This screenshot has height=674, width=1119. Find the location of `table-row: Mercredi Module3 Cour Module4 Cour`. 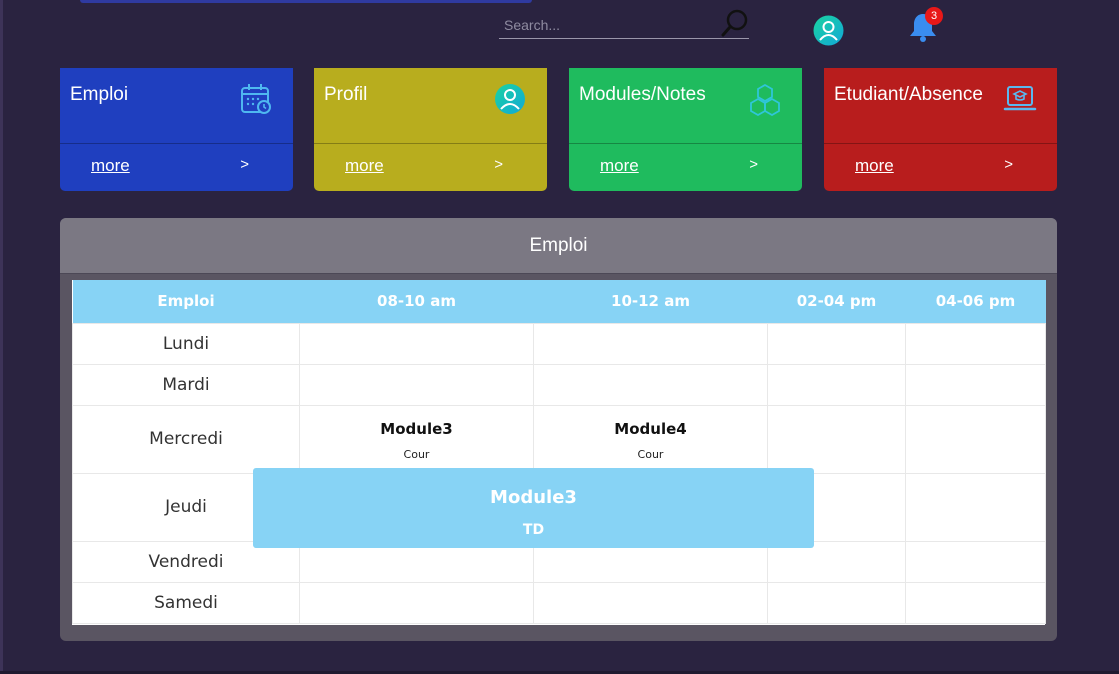

table-row: Mercredi Module3 Cour Module4 Cour is located at coordinates (559, 439).